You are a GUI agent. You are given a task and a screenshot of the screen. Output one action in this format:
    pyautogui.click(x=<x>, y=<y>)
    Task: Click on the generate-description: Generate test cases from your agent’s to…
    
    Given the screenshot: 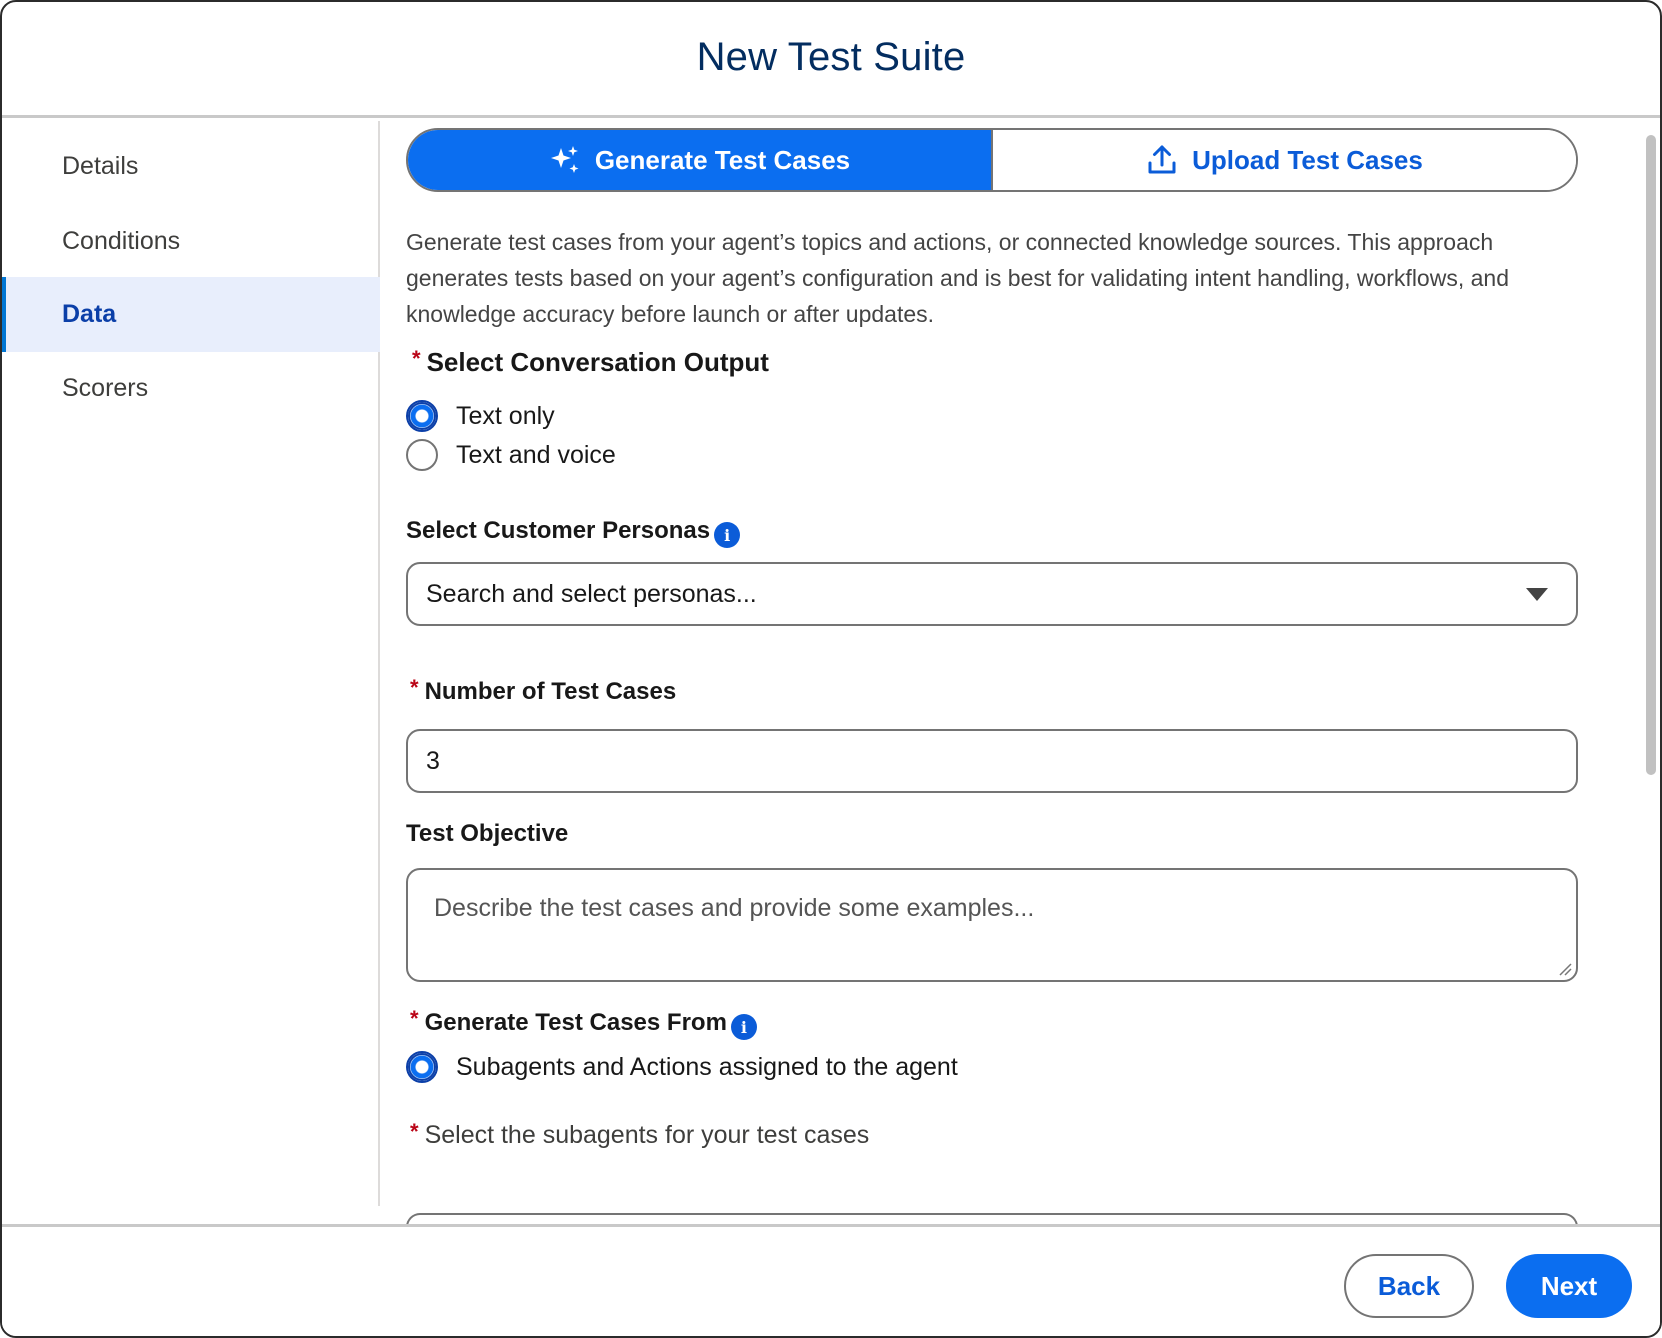 What is the action you would take?
    pyautogui.click(x=957, y=278)
    